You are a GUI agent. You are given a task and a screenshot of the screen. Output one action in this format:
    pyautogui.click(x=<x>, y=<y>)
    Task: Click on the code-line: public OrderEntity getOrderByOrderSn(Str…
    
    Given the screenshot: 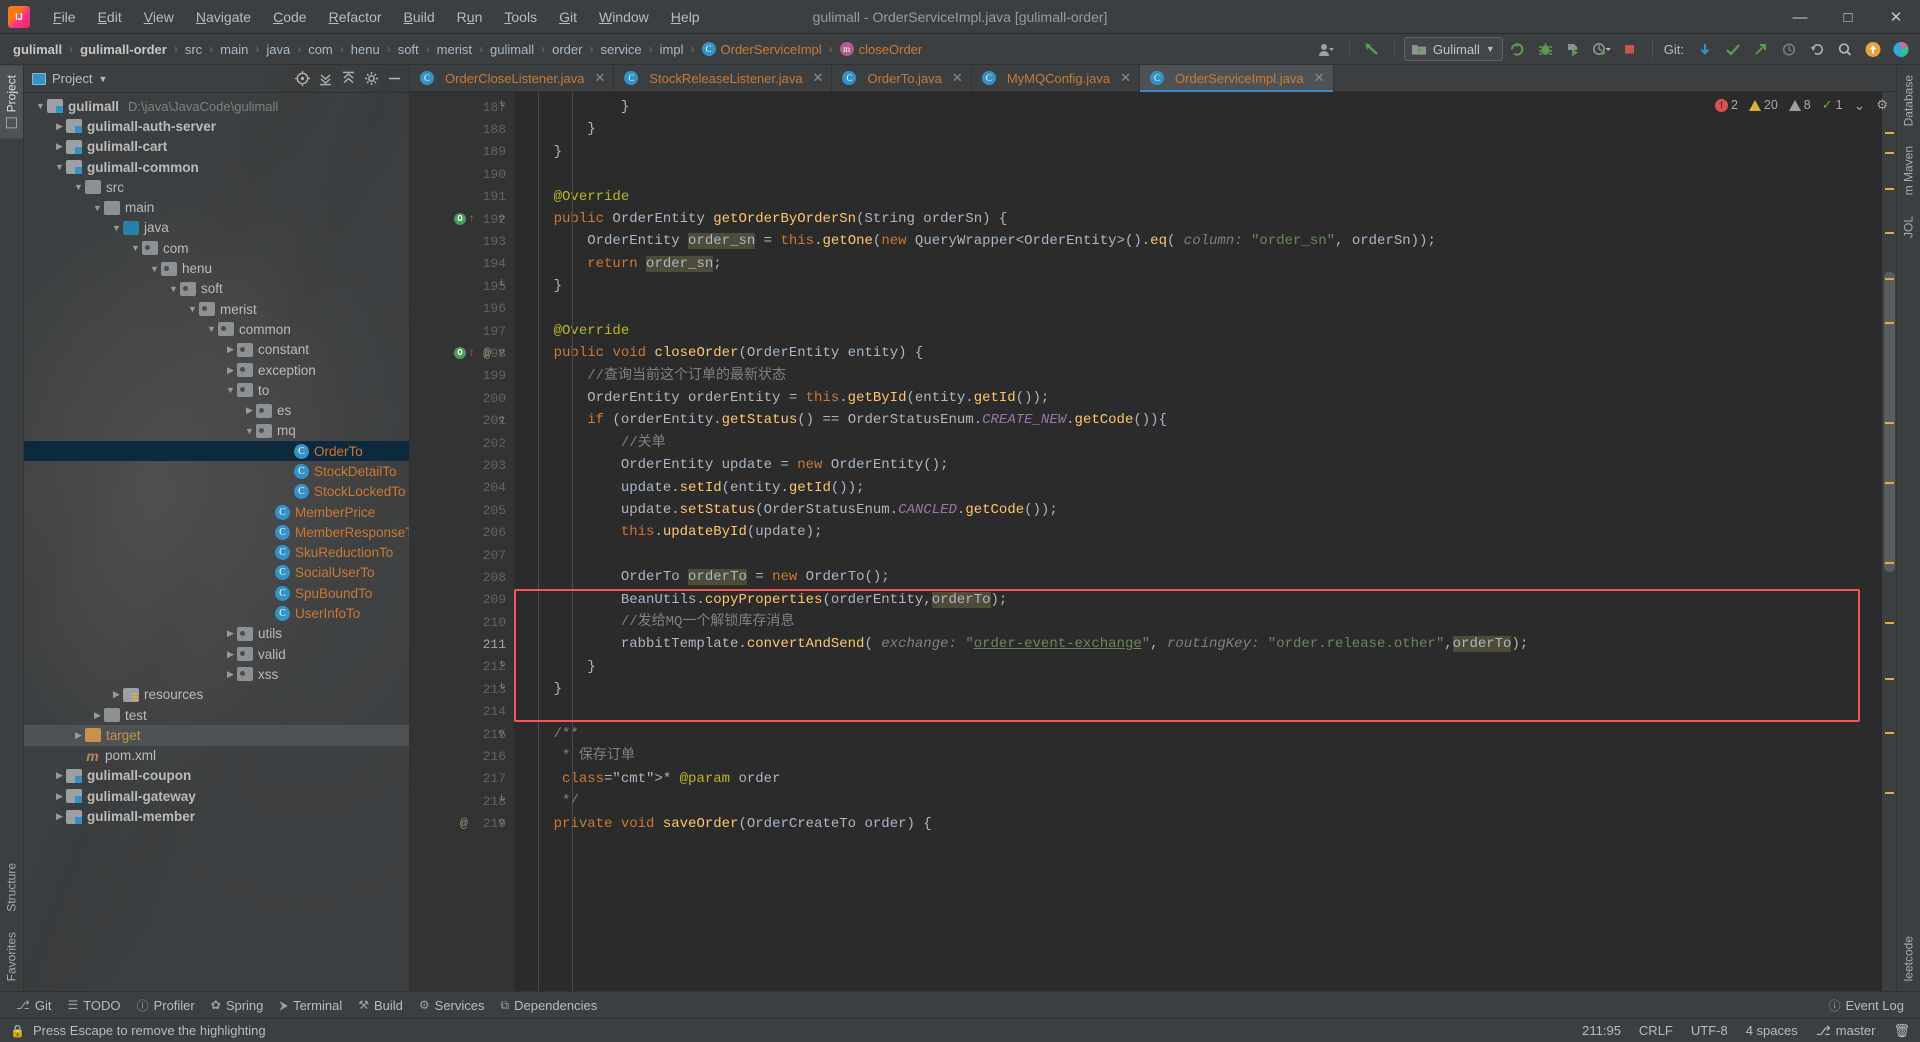 What is the action you would take?
    pyautogui.click(x=1198, y=219)
    